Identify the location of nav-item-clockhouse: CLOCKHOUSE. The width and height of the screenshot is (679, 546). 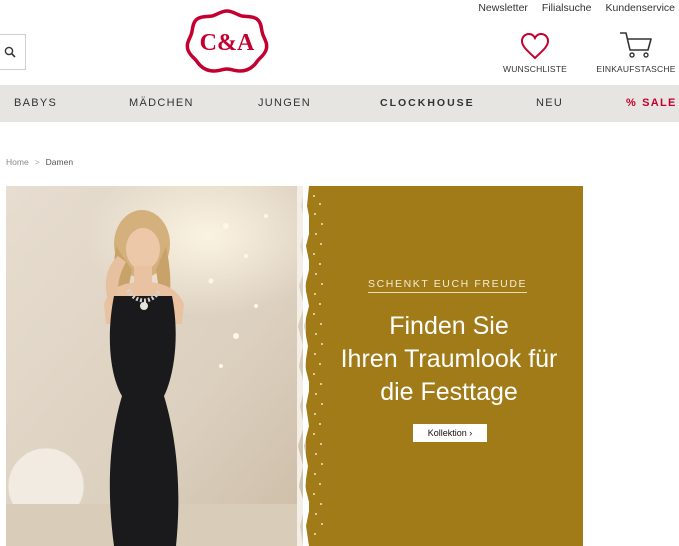
(427, 103).